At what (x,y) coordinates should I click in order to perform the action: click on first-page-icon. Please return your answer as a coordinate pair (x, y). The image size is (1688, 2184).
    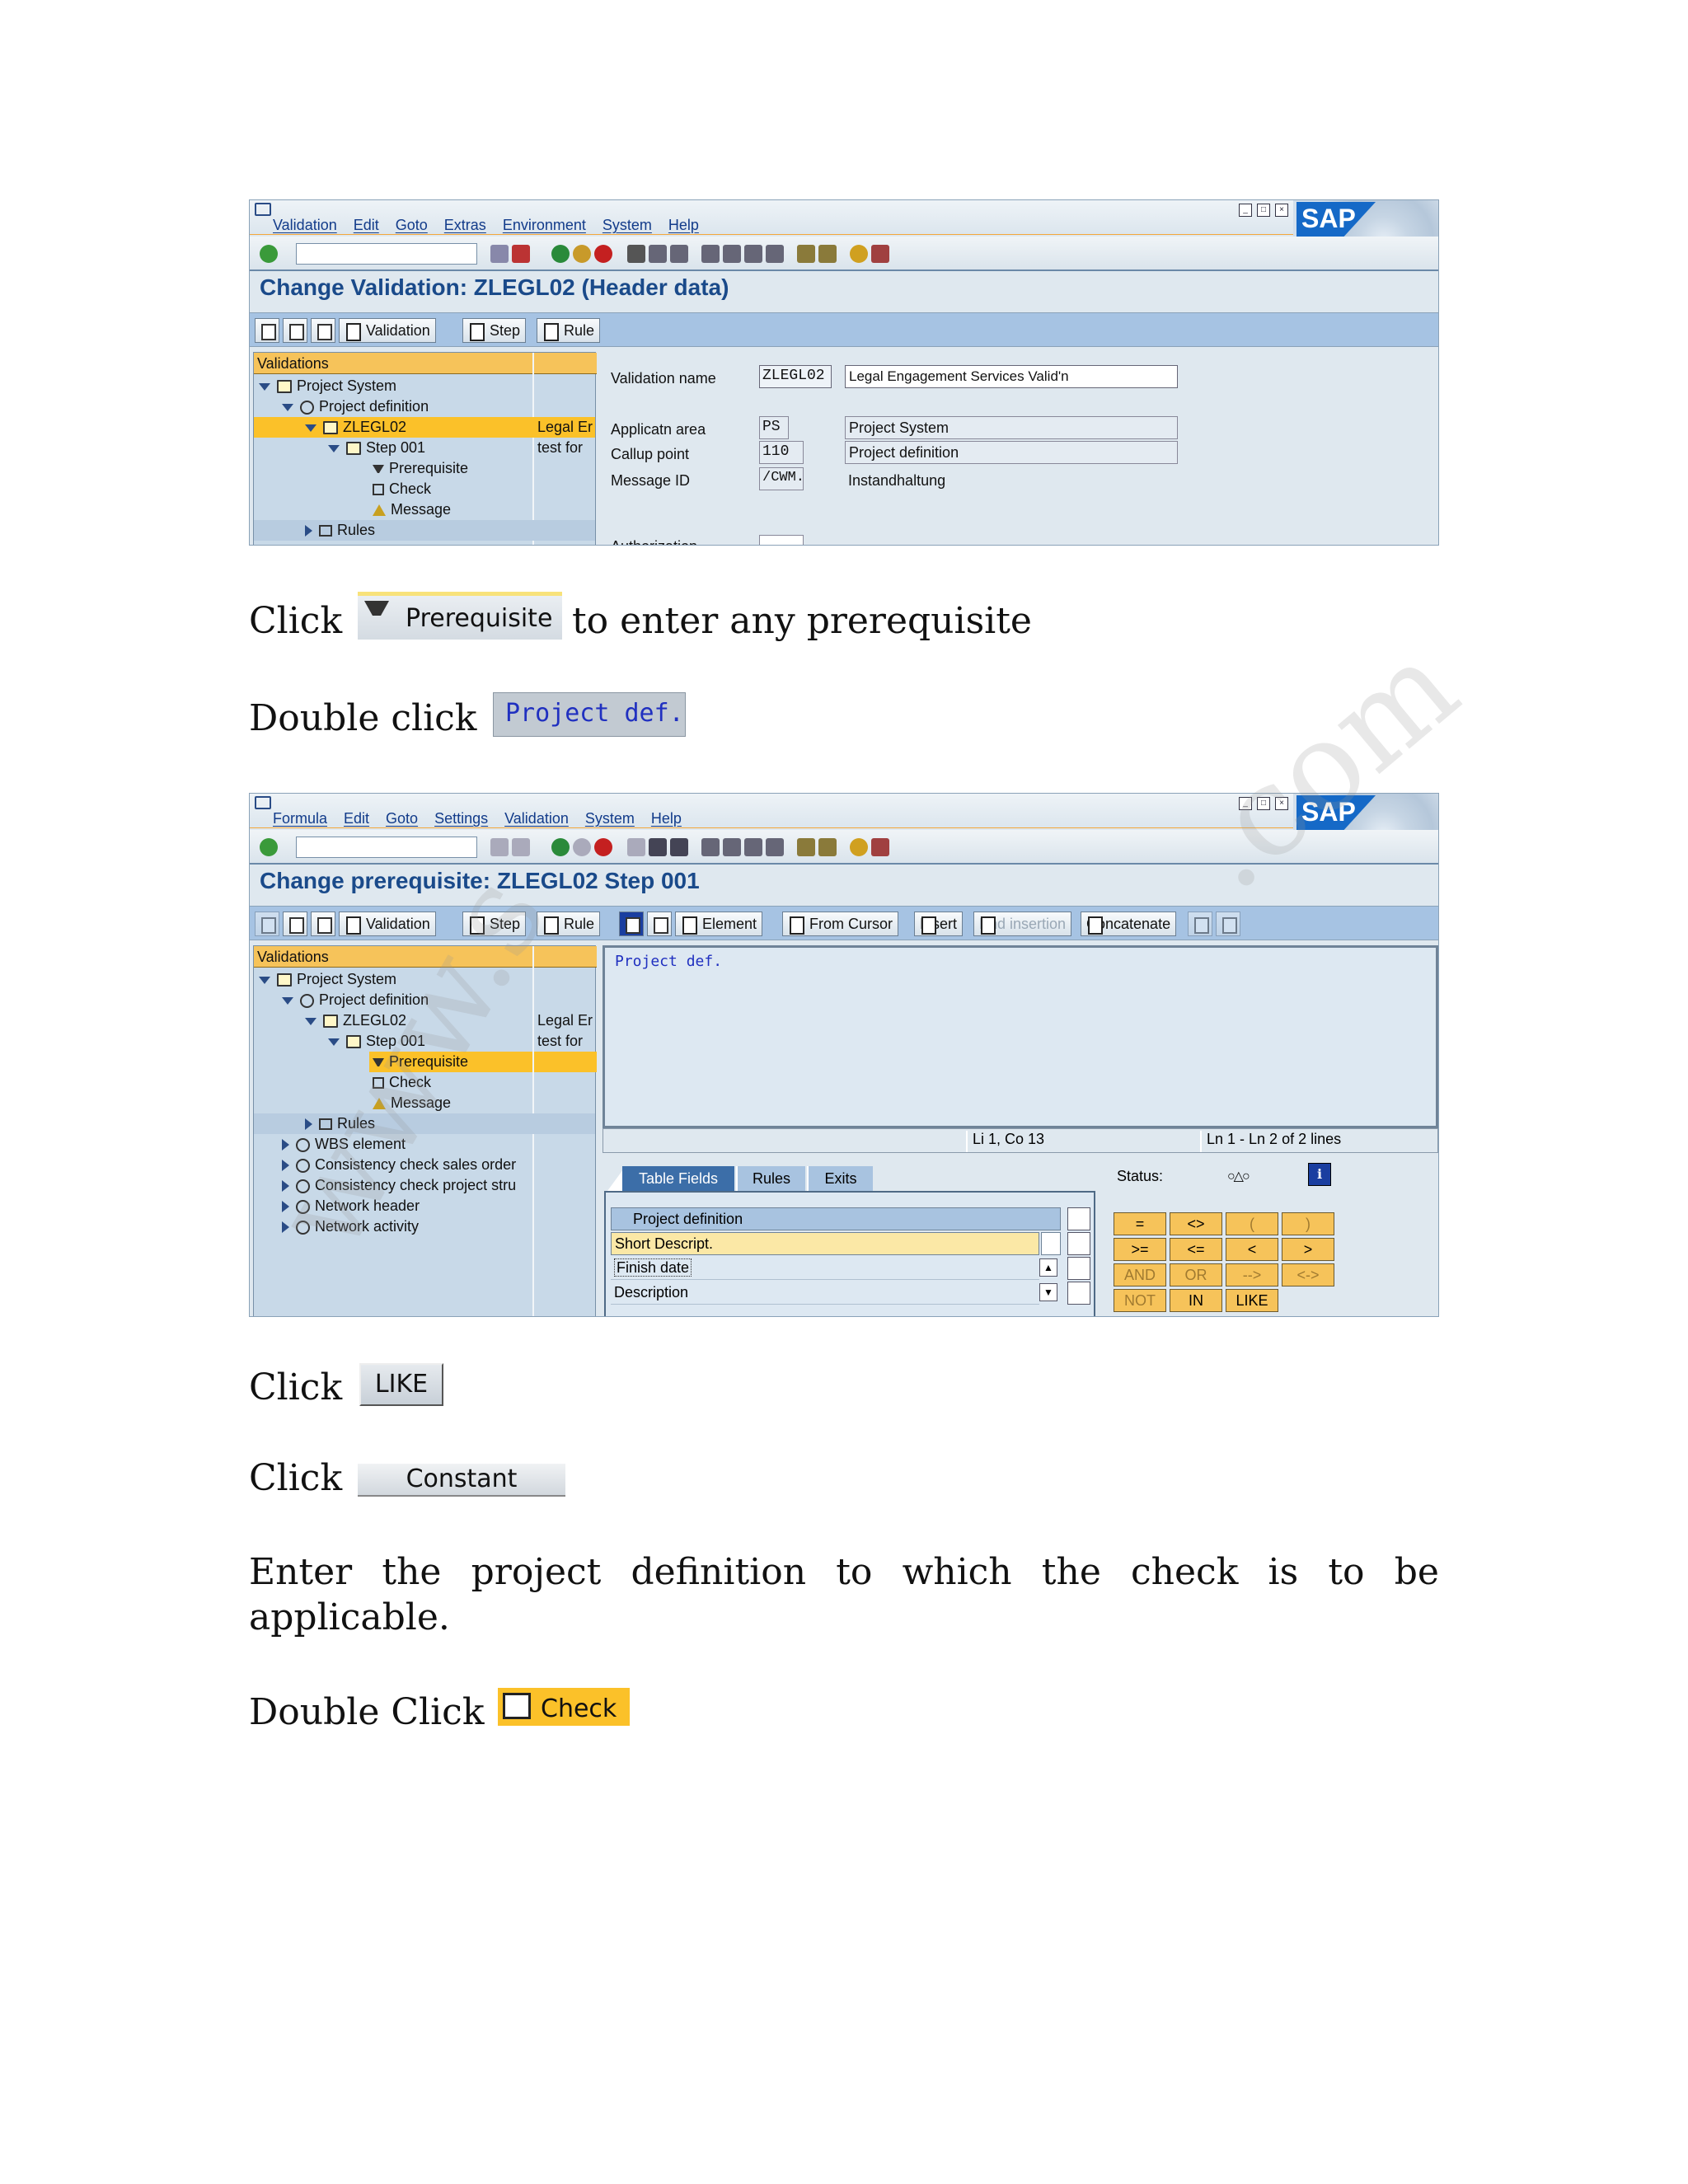
    Looking at the image, I should click on (711, 254).